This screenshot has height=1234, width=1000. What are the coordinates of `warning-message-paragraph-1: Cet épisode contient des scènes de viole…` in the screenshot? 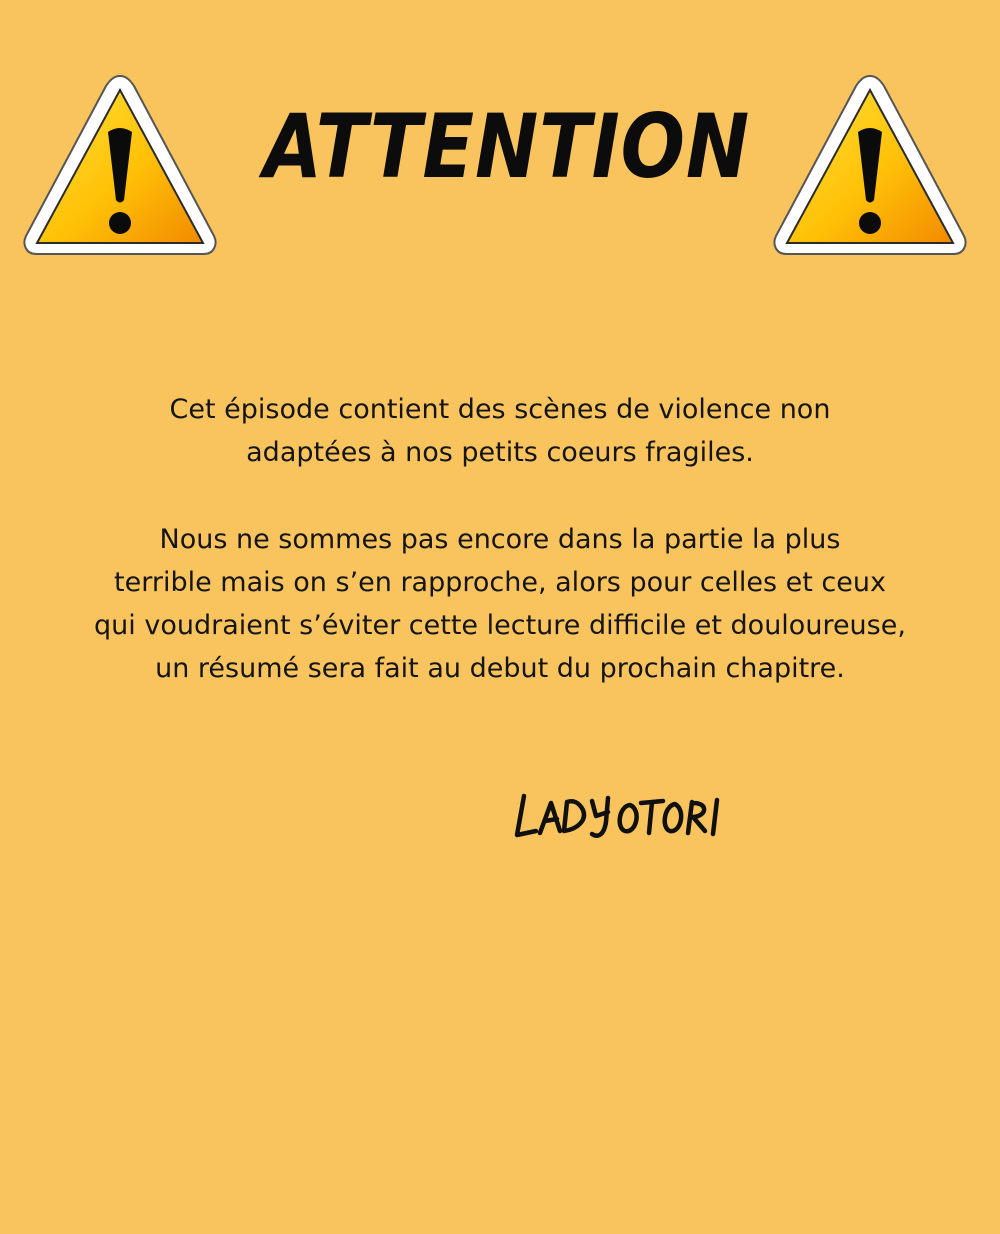 It's located at (500, 431).